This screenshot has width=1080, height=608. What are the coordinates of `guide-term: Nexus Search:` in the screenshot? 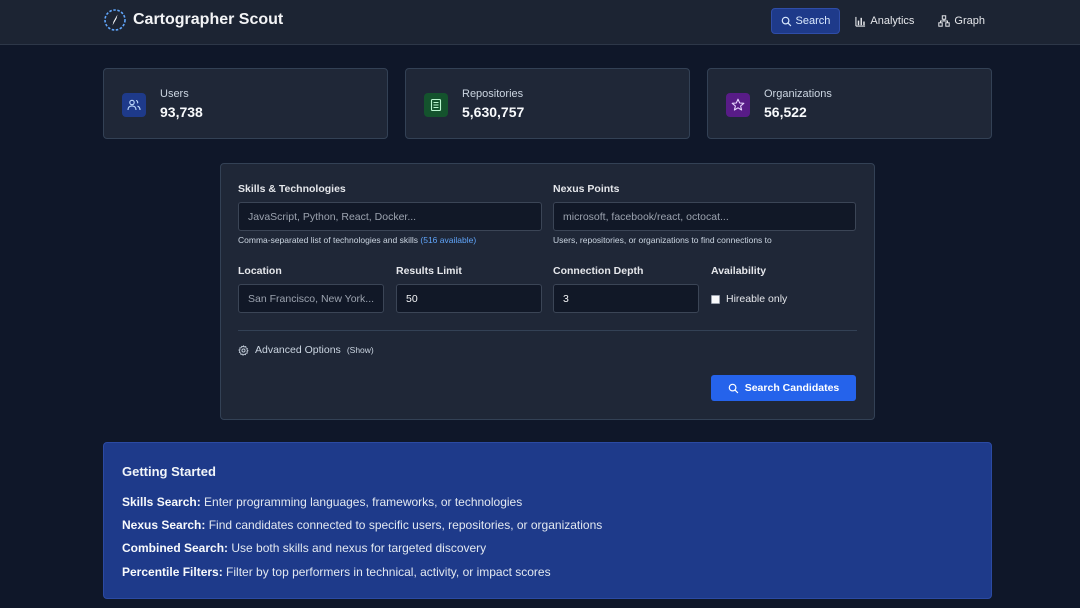 It's located at (164, 525).